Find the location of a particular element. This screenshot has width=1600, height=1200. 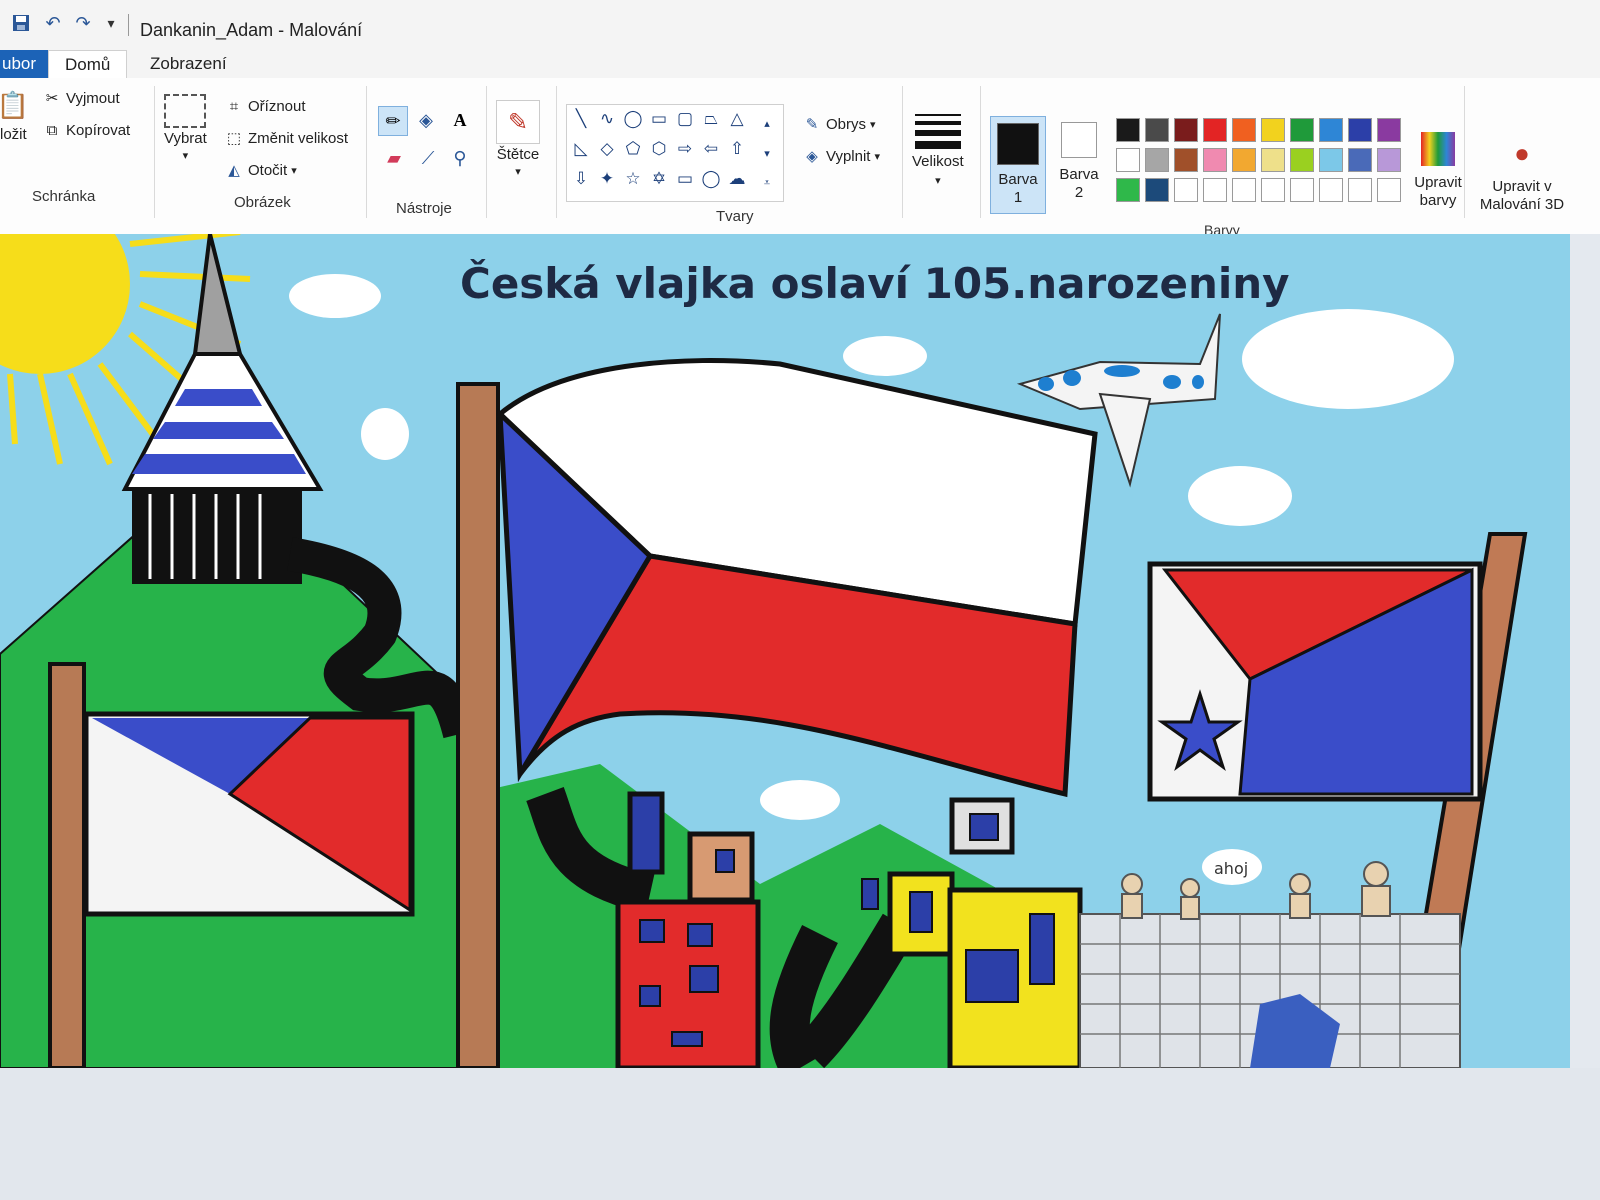

rectangle-shape-icon: ▭ is located at coordinates (659, 119).